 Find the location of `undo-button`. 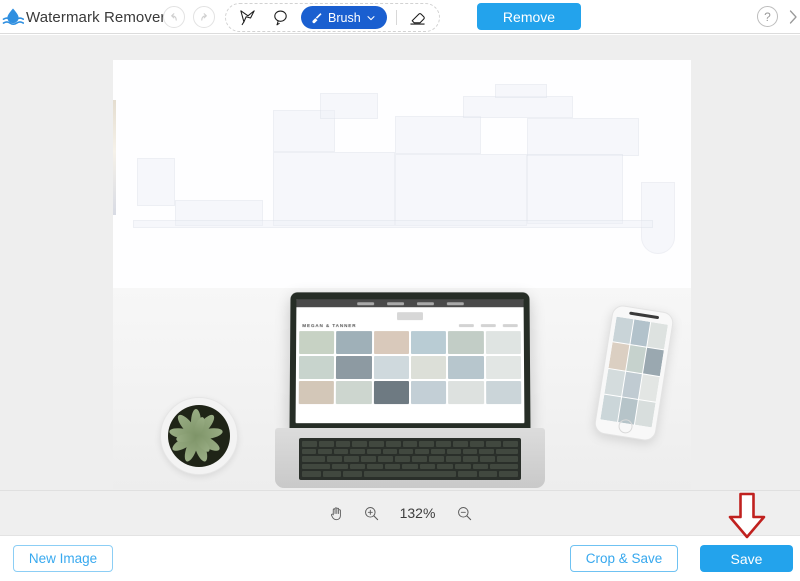

undo-button is located at coordinates (174, 17).